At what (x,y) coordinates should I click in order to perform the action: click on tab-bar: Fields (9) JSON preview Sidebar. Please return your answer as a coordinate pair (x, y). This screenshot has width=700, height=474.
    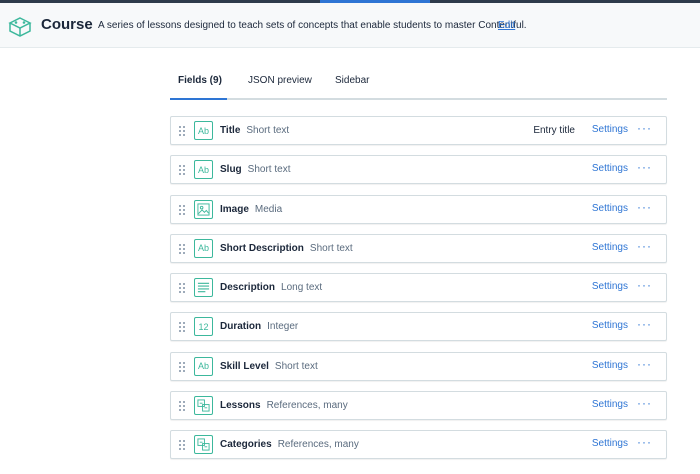
    Looking at the image, I should click on (418, 81).